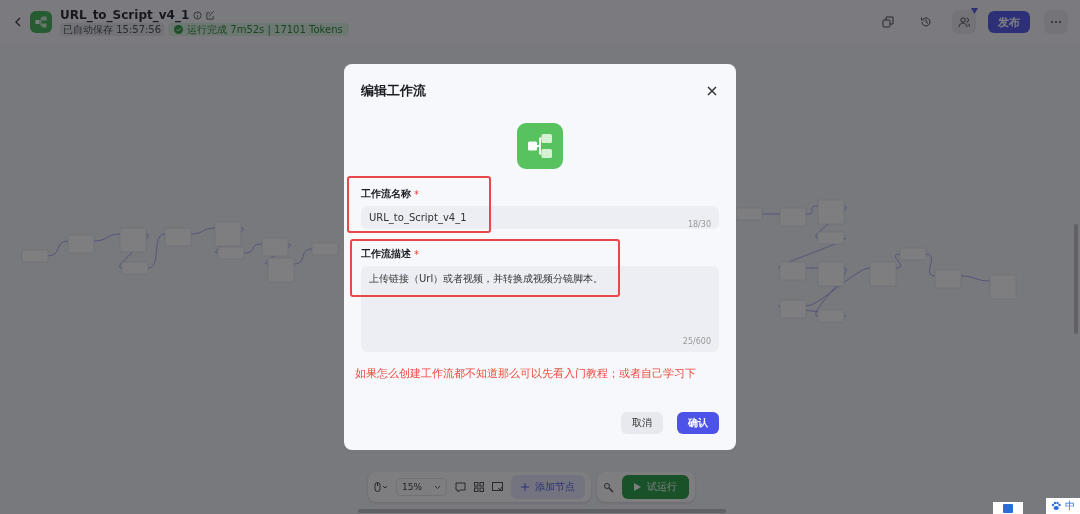 The height and width of the screenshot is (514, 1080). What do you see at coordinates (637, 487) in the screenshot?
I see `play-icon` at bounding box center [637, 487].